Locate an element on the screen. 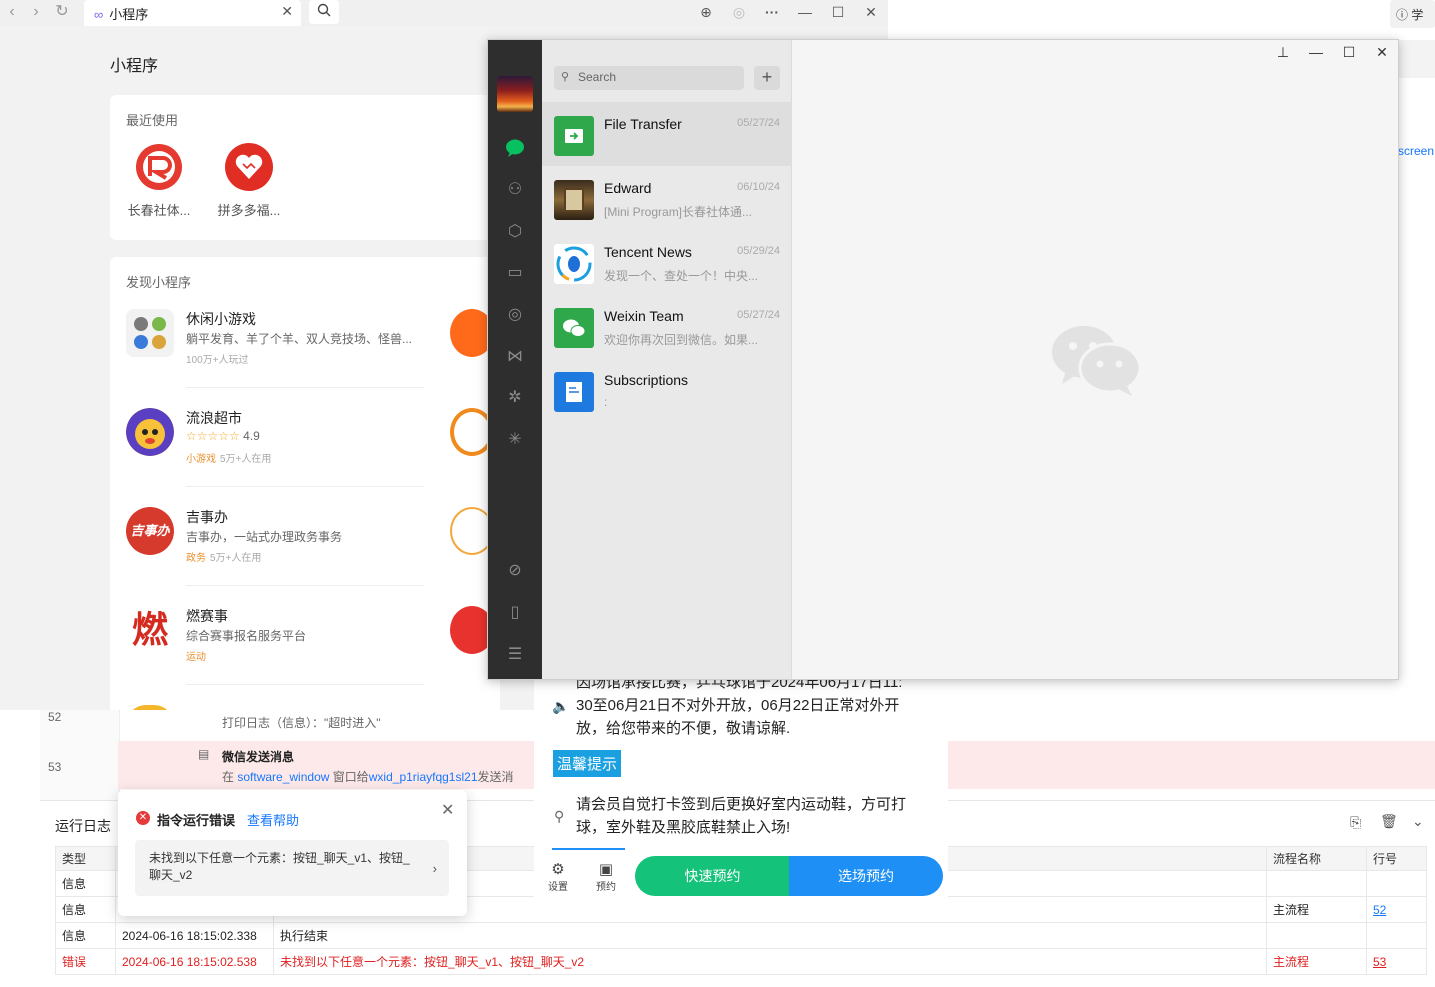 The width and height of the screenshot is (1435, 987). item-desc: 吉事办，一站式办理政务事务 is located at coordinates (264, 537).